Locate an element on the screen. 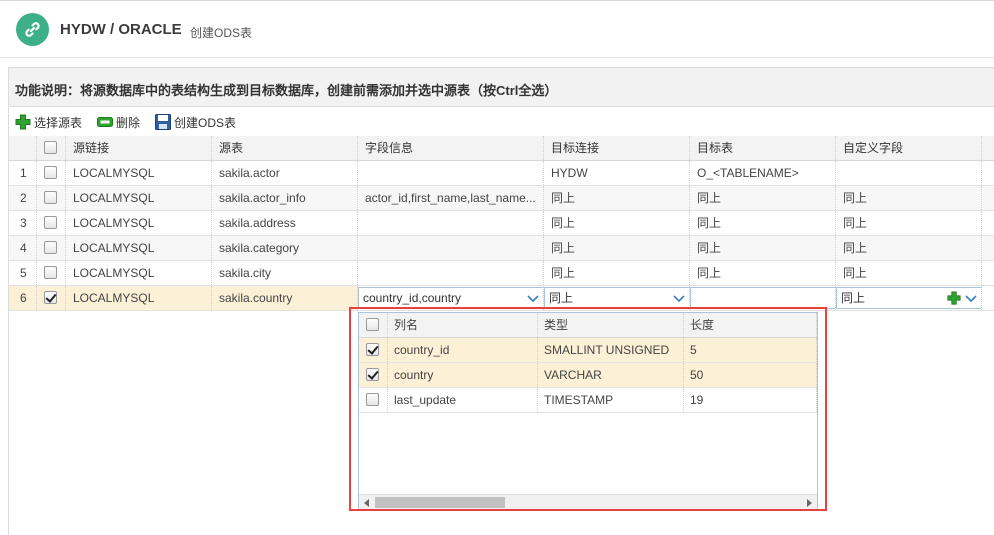 The width and height of the screenshot is (994, 535). source-table-cell: sakila.address is located at coordinates (285, 223).